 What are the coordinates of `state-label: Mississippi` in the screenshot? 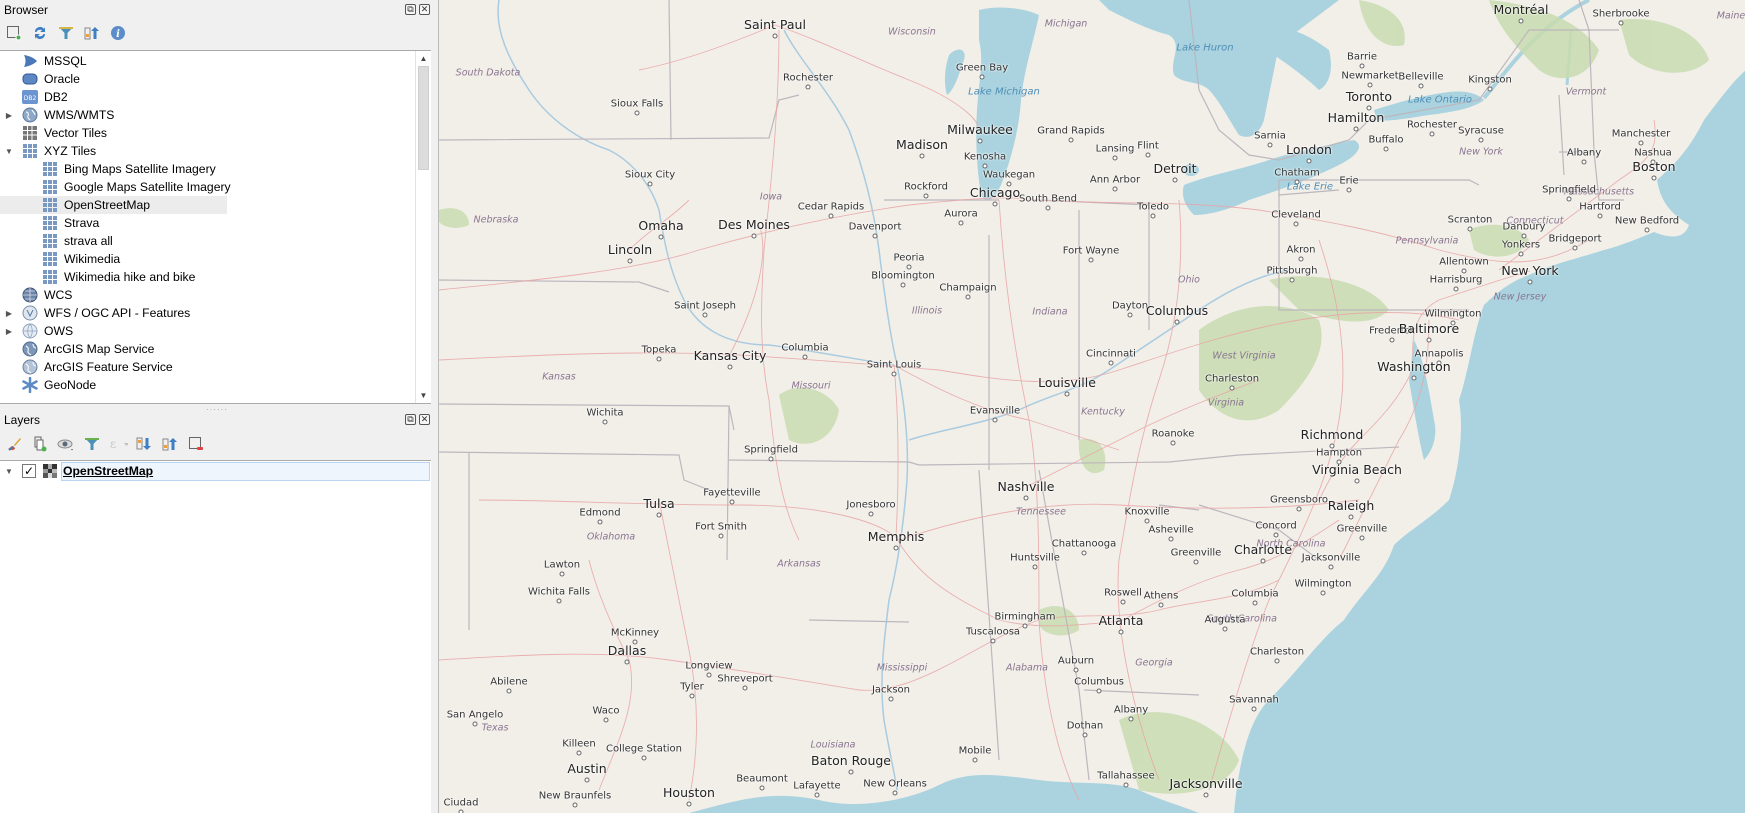 It's located at (902, 668).